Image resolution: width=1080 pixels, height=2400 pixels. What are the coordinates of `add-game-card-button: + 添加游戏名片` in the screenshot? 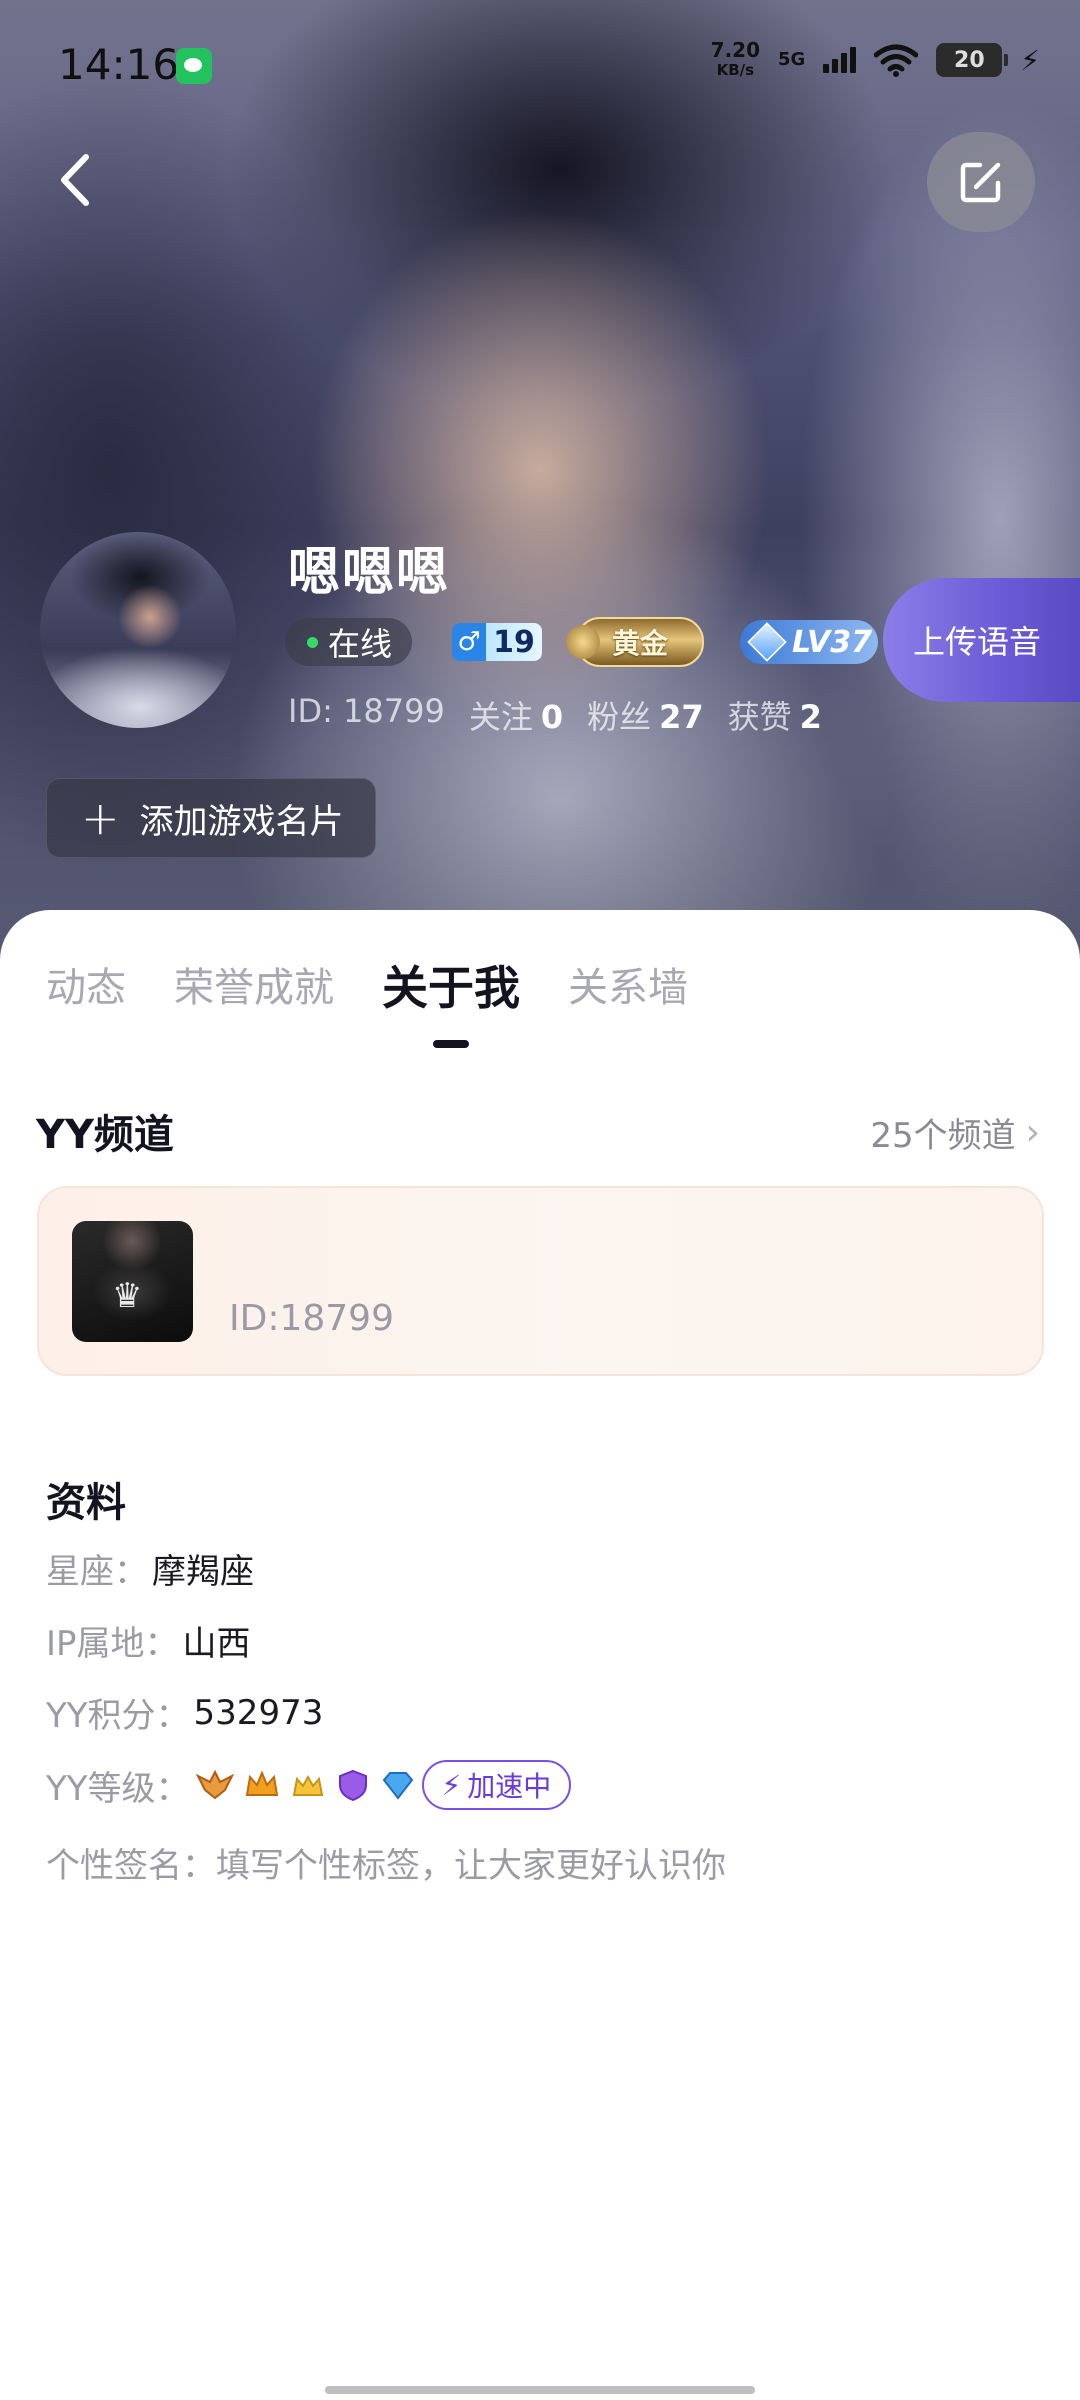 It's located at (211, 818).